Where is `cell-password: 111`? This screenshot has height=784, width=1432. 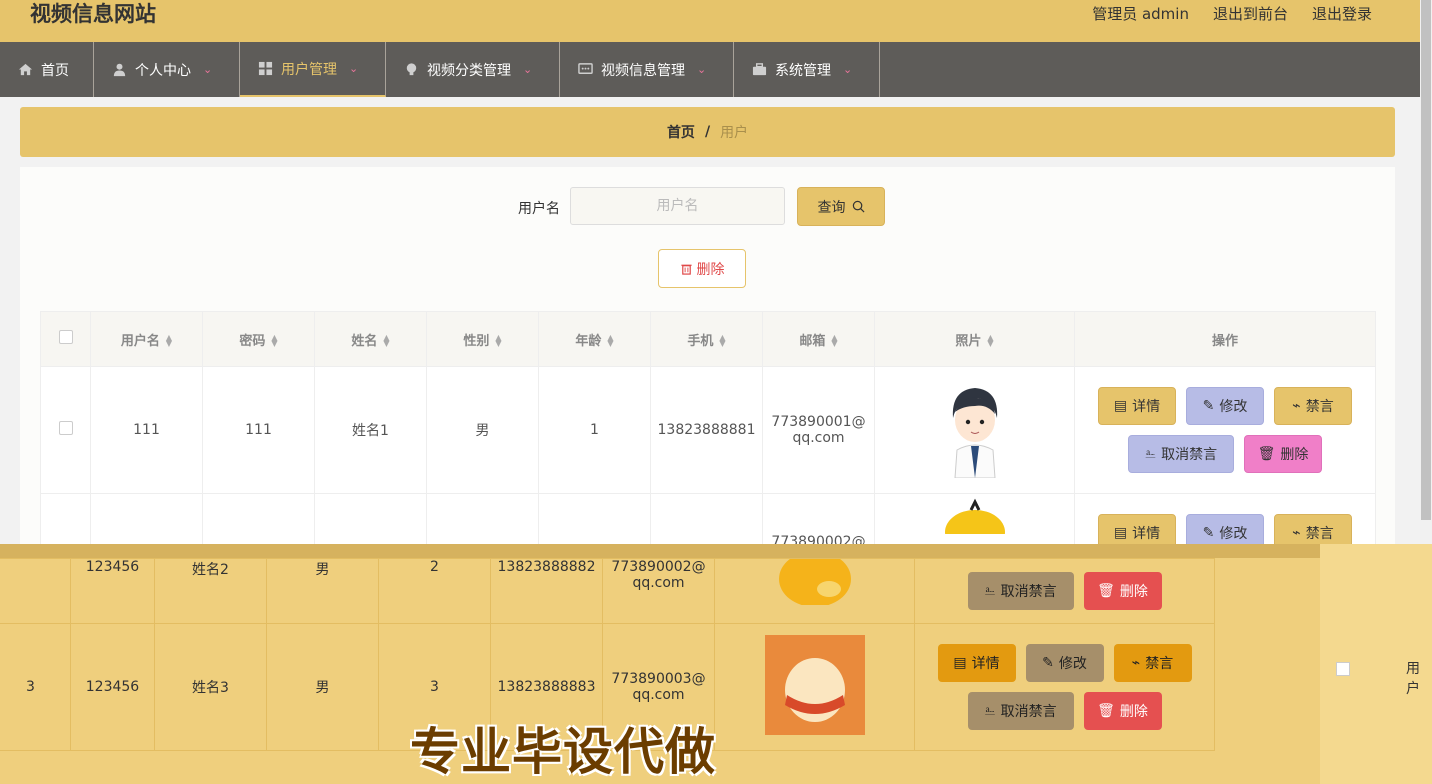
cell-password: 111 is located at coordinates (258, 430).